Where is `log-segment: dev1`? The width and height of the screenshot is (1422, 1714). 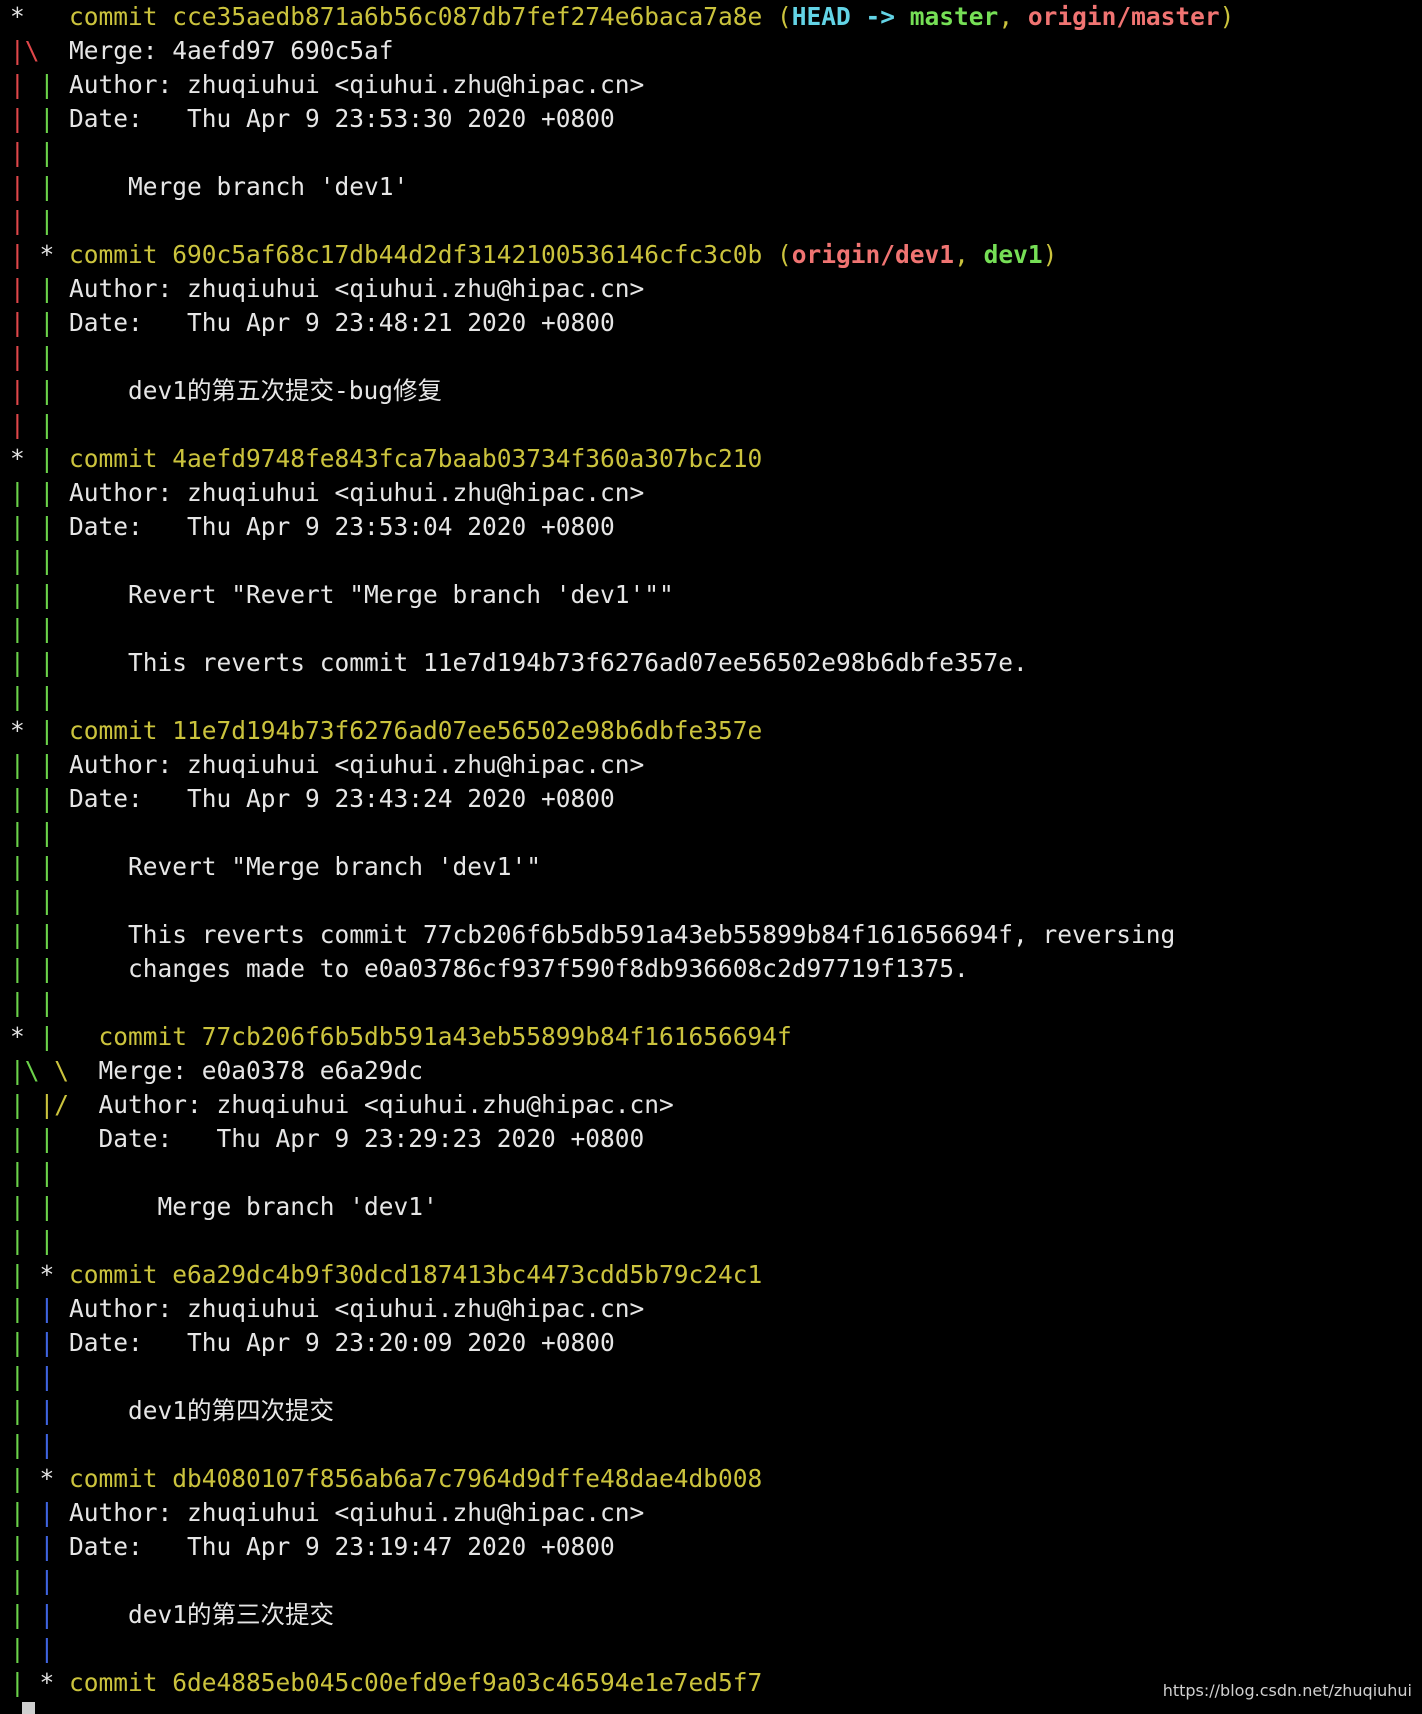 log-segment: dev1 is located at coordinates (1013, 254).